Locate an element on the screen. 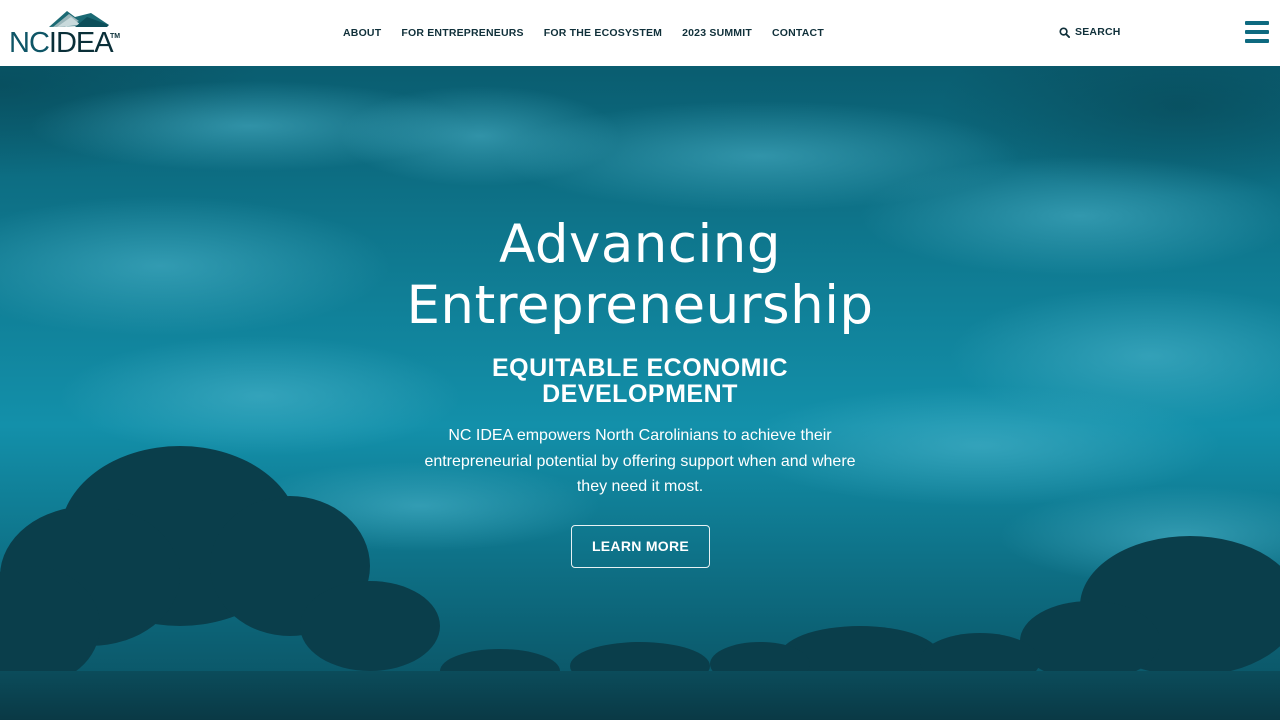 Image resolution: width=1280 pixels, height=720 pixels. nav-item-2023-summit: 2023 SUMMIT is located at coordinates (717, 33).